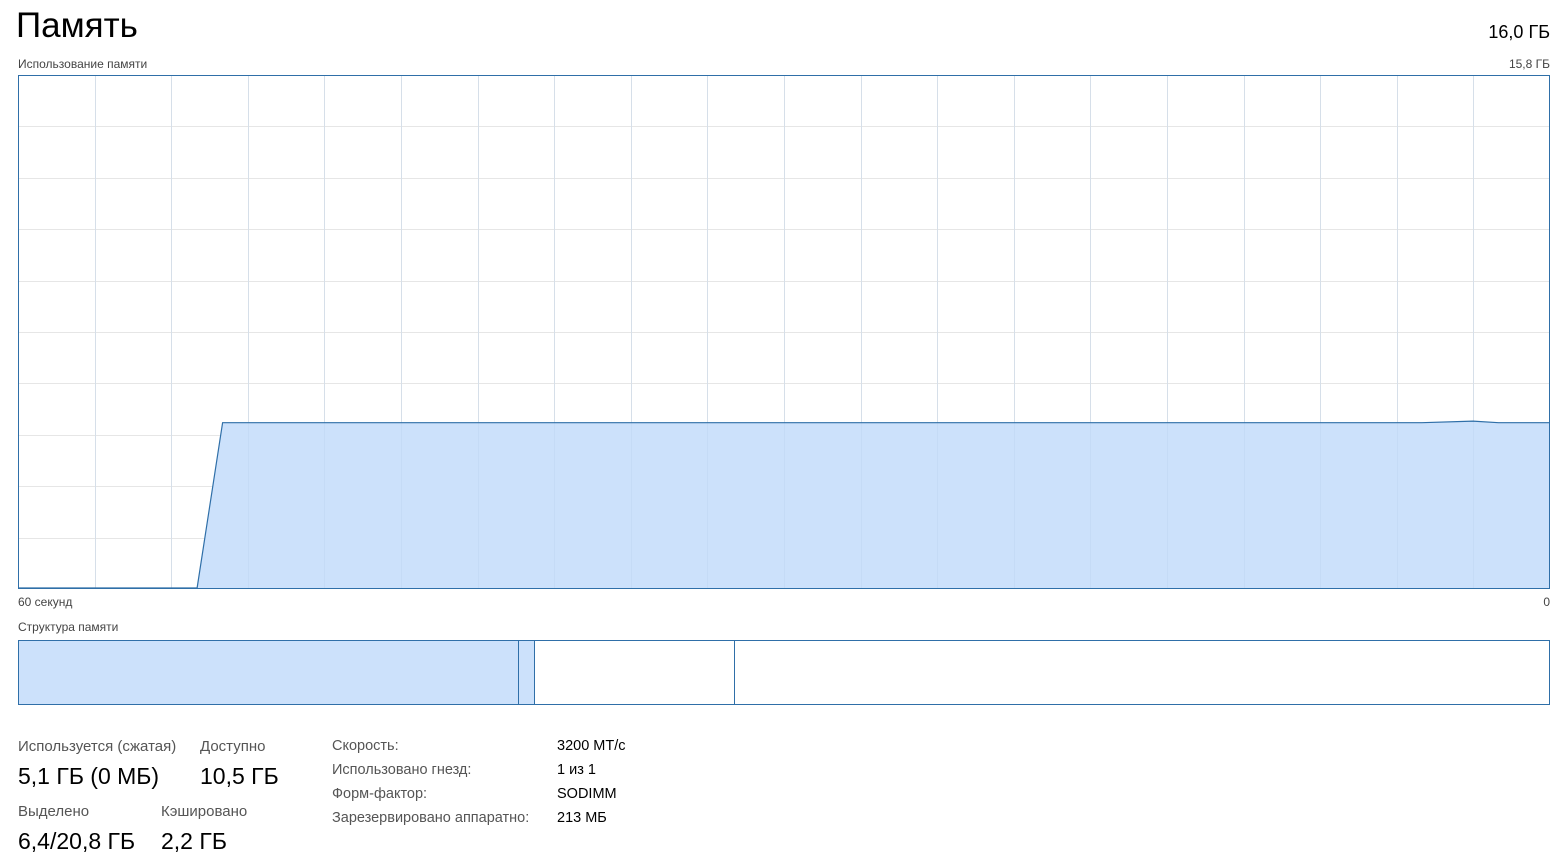  Describe the element at coordinates (194, 841) in the screenshot. I see `stat-cached-value: 2,2 ГБ` at that location.